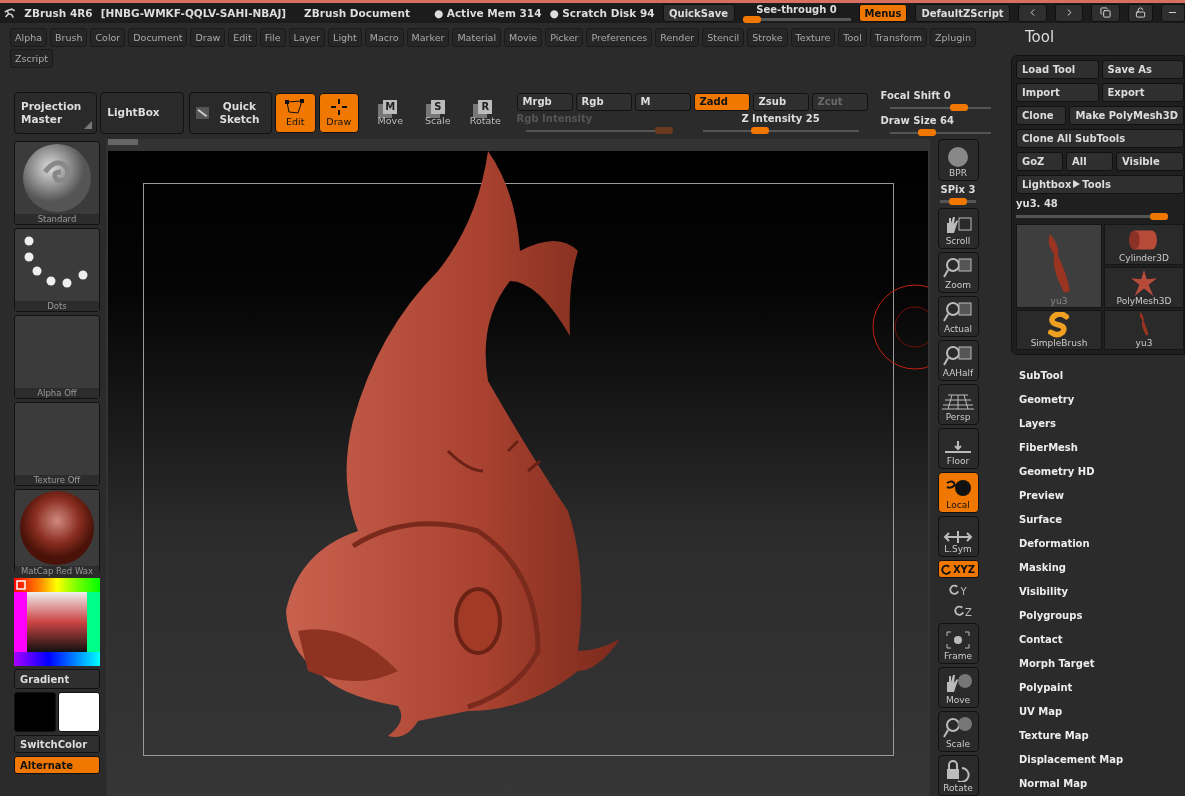 This screenshot has width=1185, height=796. I want to click on tool-thumbnail: SimpleBrush, so click(1059, 330).